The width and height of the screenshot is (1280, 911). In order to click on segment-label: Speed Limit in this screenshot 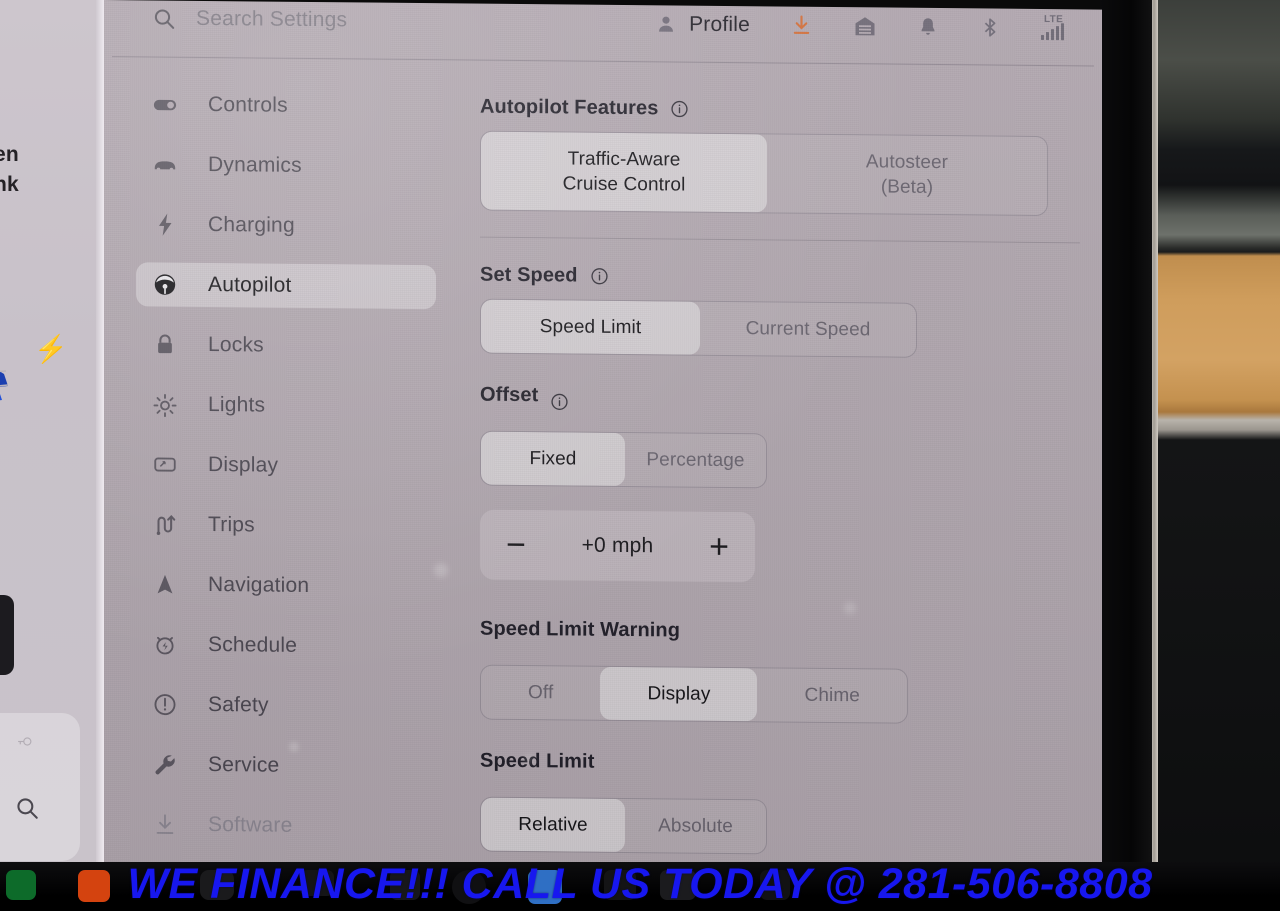, I will do `click(590, 327)`.